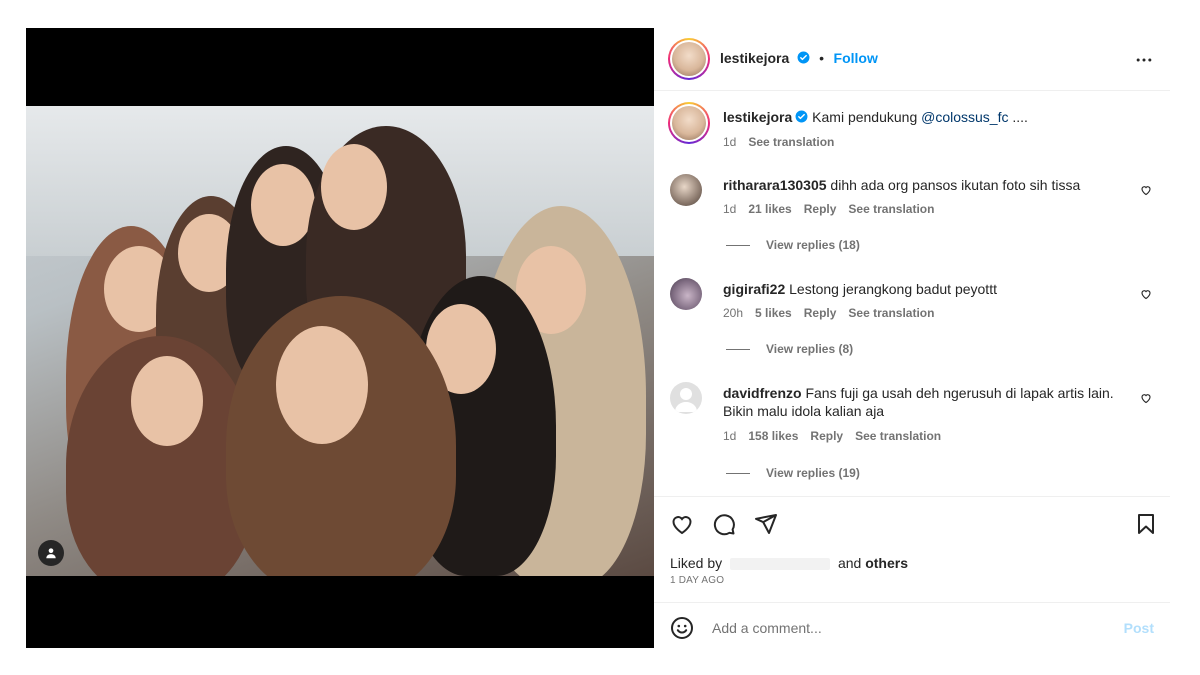  I want to click on comment-likes: 158 likes, so click(773, 436).